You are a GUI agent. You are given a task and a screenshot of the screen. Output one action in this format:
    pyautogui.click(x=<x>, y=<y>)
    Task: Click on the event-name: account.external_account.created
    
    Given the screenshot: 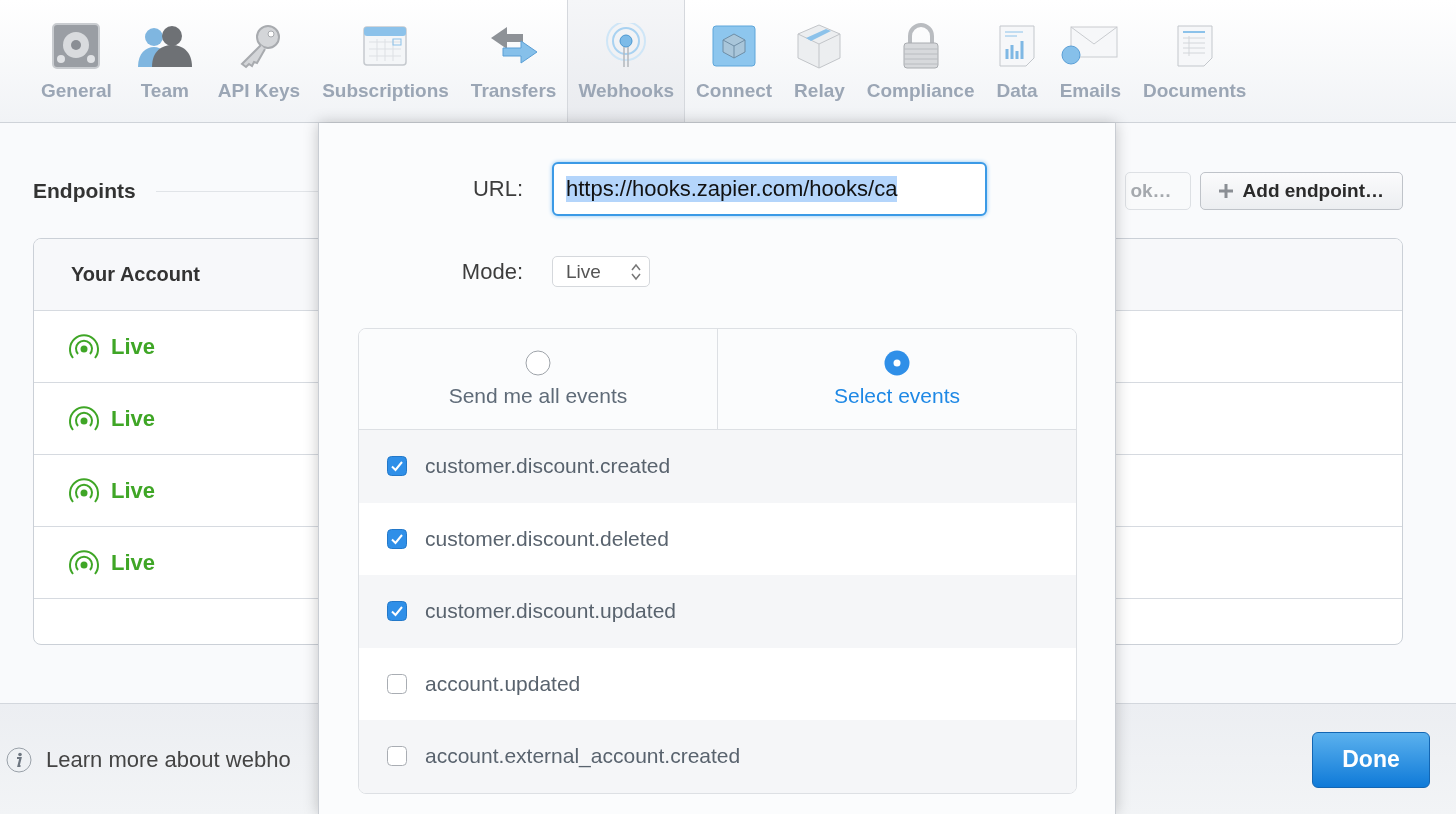 What is the action you would take?
    pyautogui.click(x=583, y=756)
    